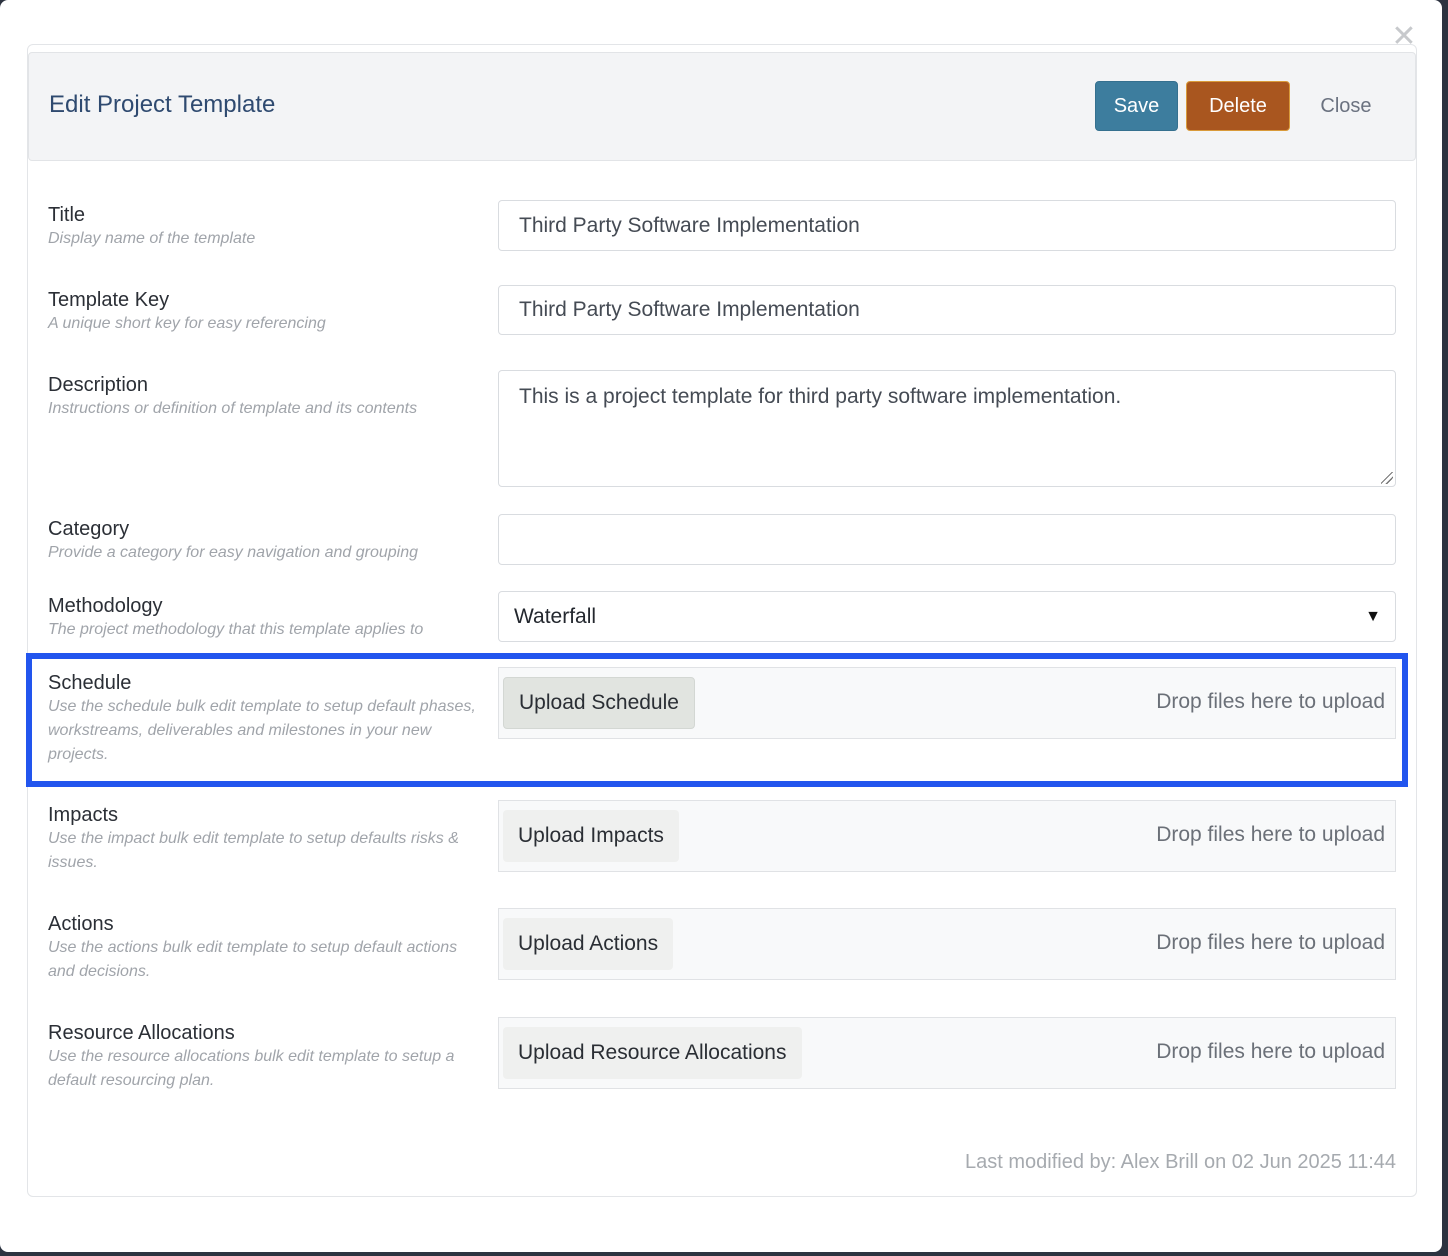  Describe the element at coordinates (689, 309) in the screenshot. I see `template-key-input-value: Third Party Software Implementation` at that location.